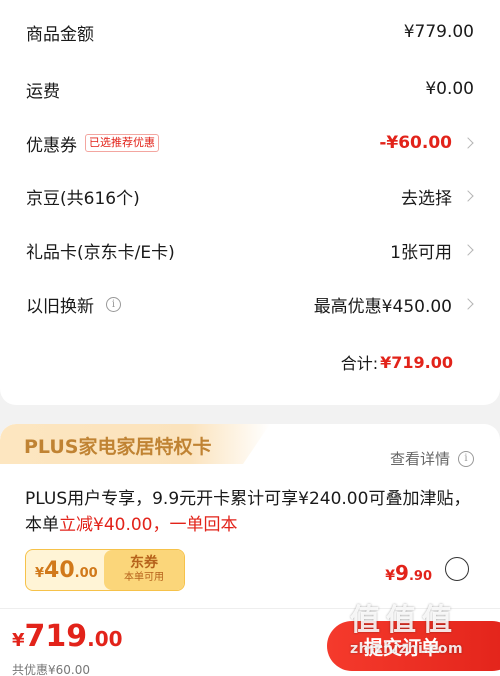  What do you see at coordinates (416, 362) in the screenshot?
I see `total-value: ¥719.00` at bounding box center [416, 362].